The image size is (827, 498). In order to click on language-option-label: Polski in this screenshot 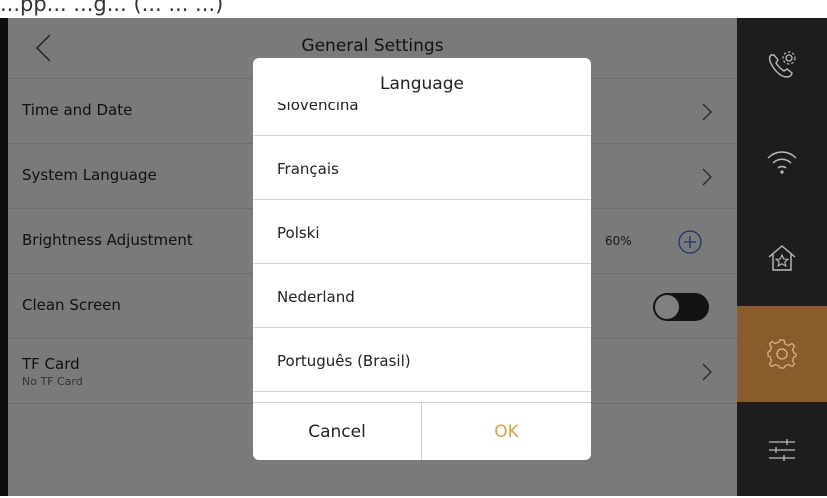, I will do `click(298, 233)`.